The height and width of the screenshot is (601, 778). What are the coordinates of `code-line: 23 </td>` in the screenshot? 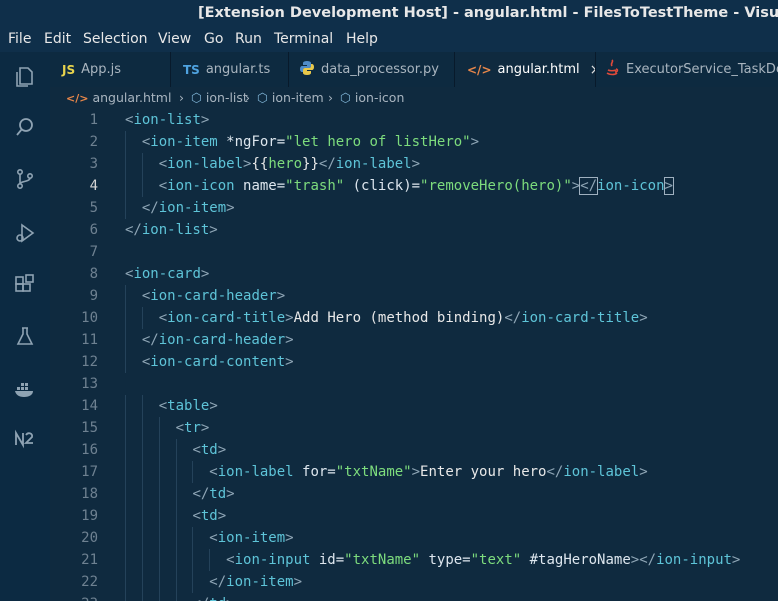 It's located at (414, 597).